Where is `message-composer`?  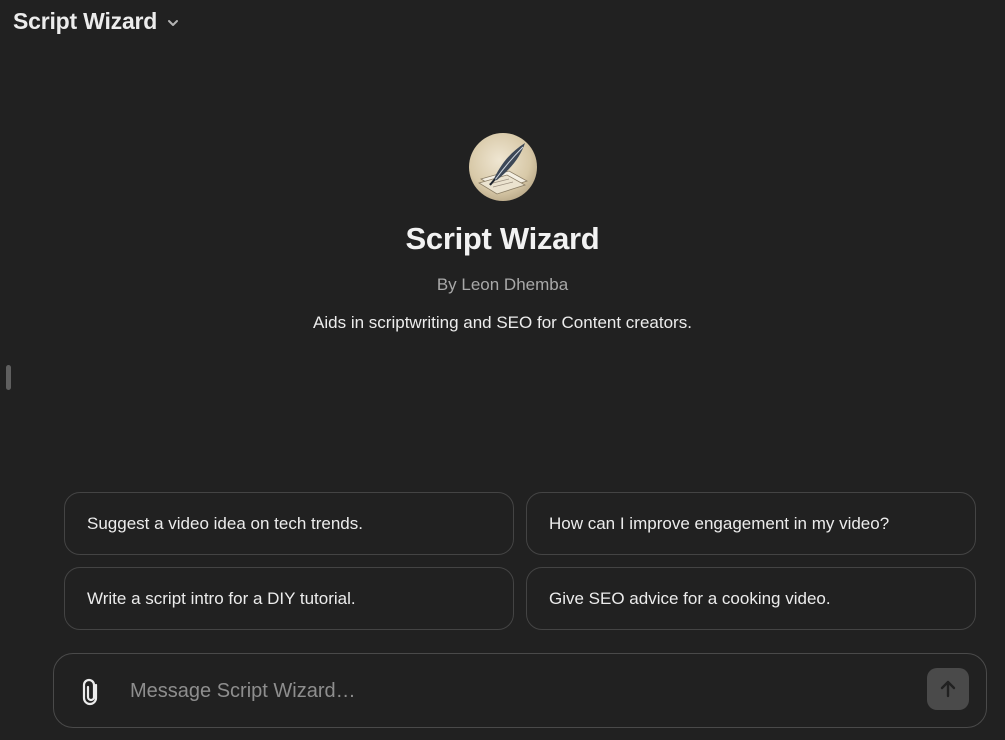 message-composer is located at coordinates (520, 690).